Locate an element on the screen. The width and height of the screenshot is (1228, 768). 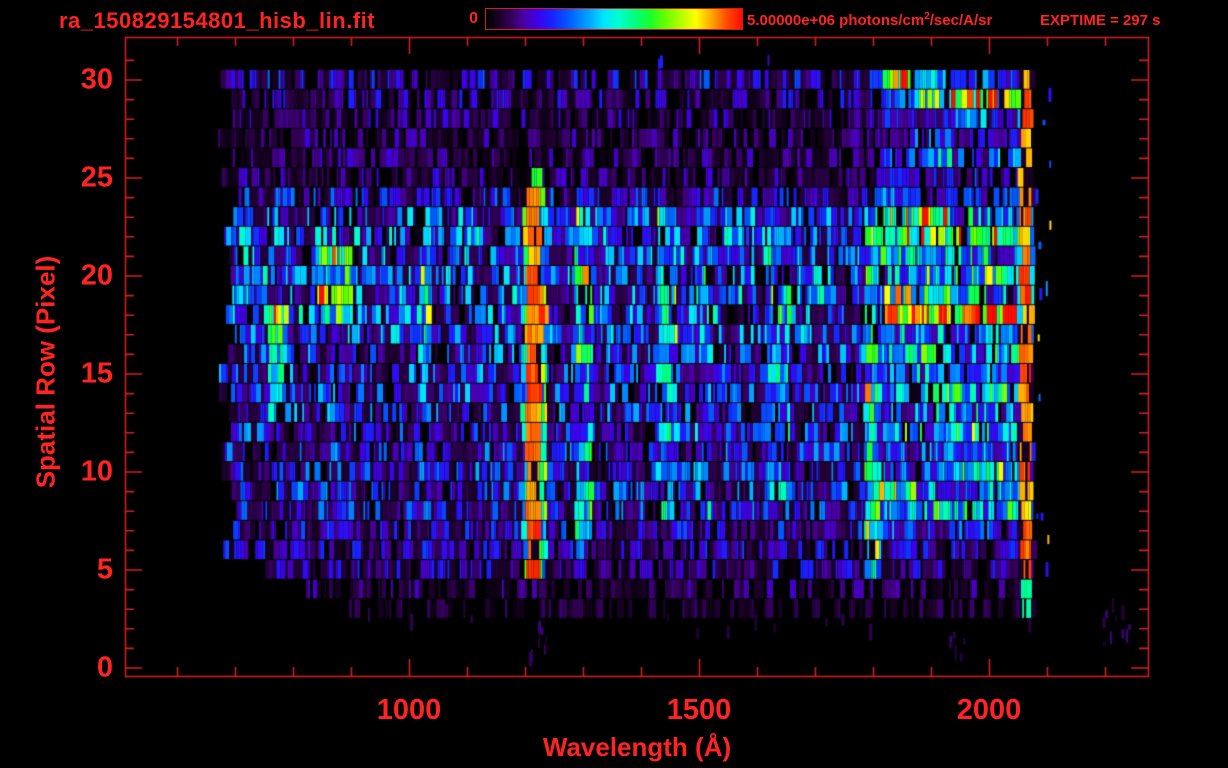
colorbar-units-post: /sec/A/sr is located at coordinates (961, 20).